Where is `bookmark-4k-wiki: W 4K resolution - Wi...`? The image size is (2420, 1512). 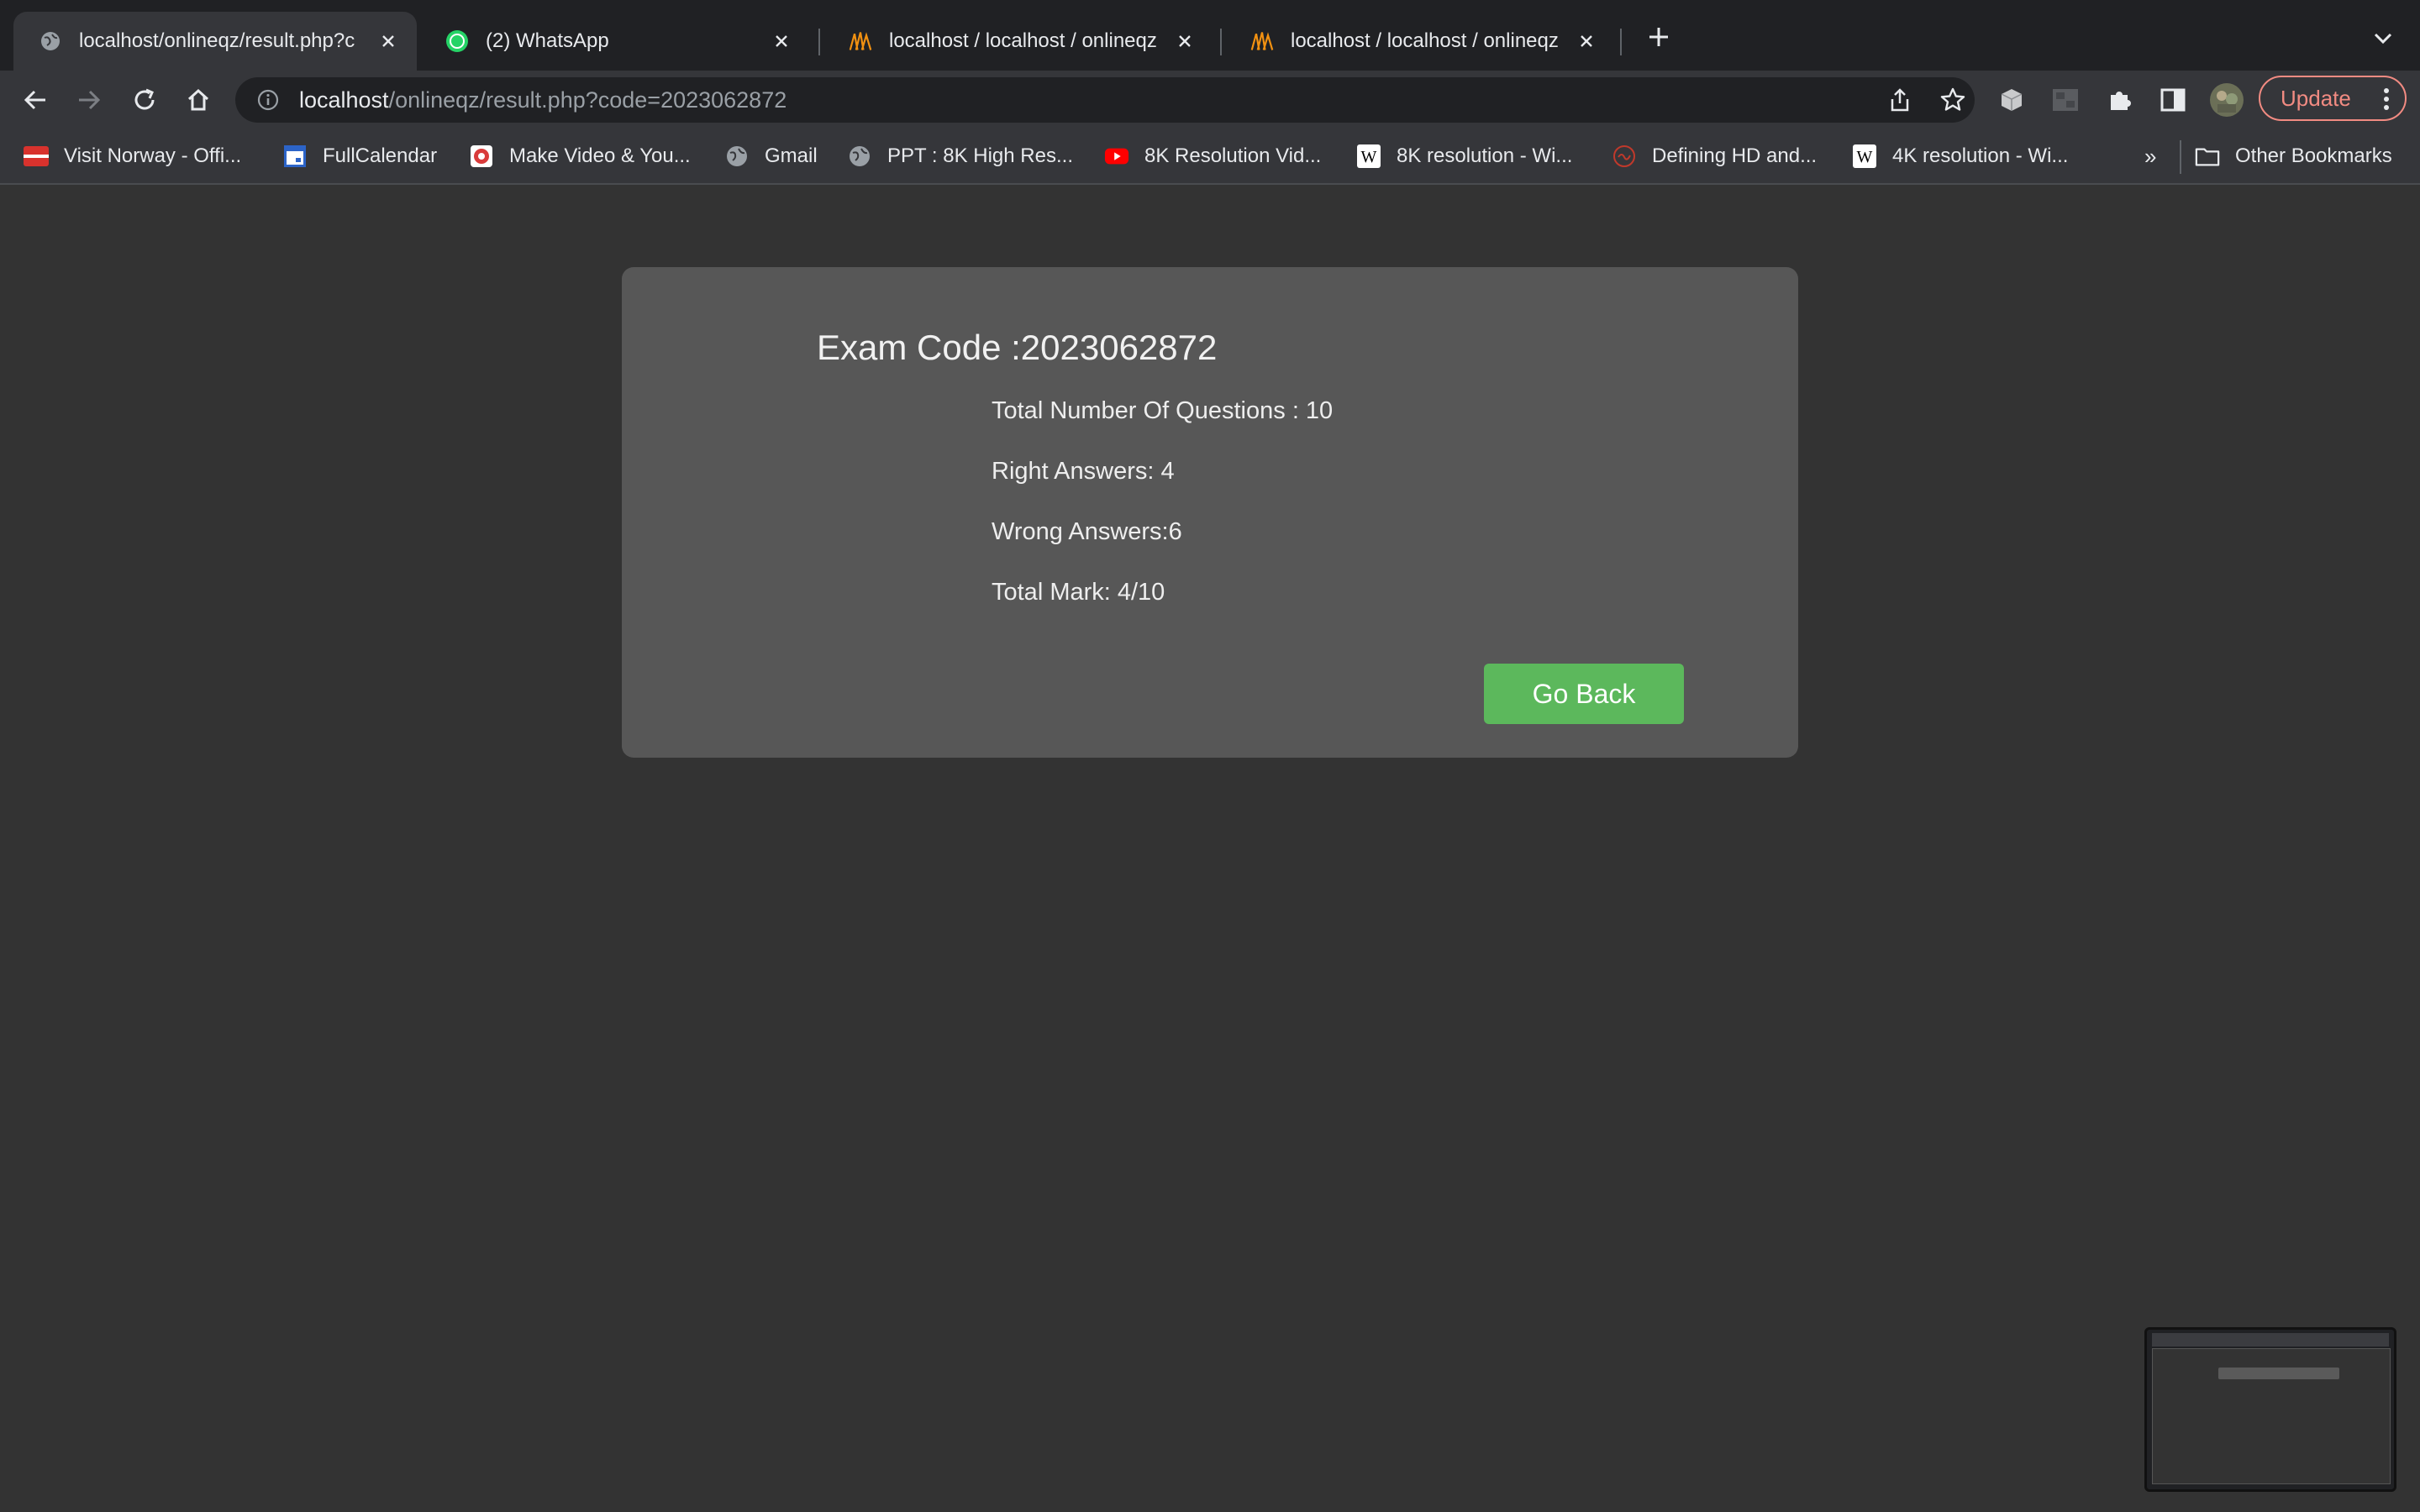 bookmark-4k-wiki: W 4K resolution - Wi... is located at coordinates (1960, 156).